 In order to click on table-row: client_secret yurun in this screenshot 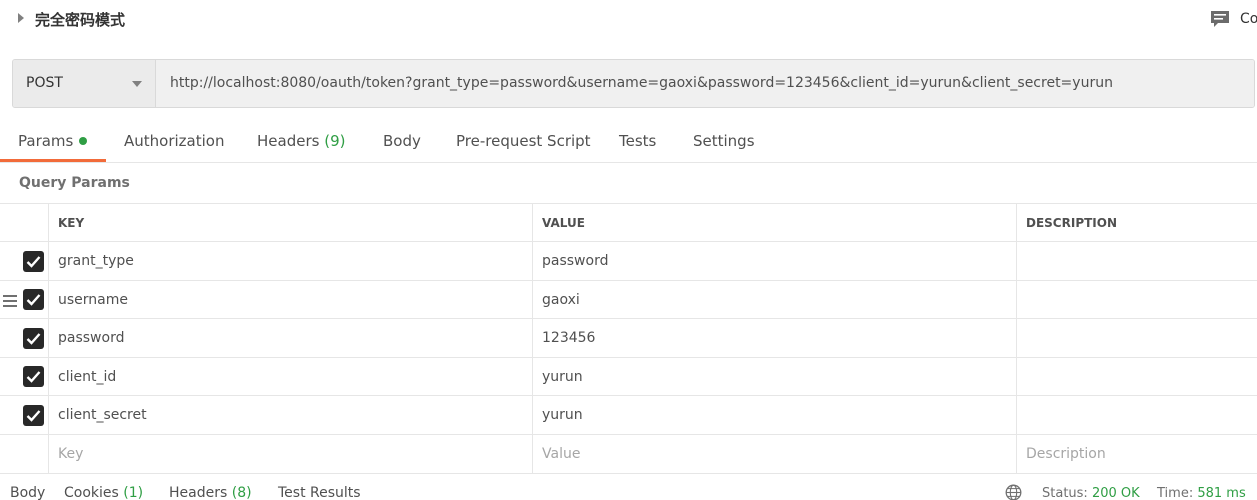, I will do `click(628, 414)`.